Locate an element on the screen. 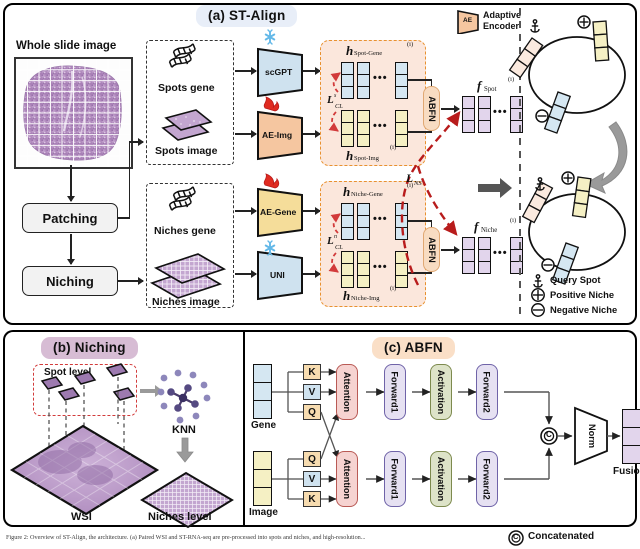 The image size is (640, 549). niches-level-label: Niches level is located at coordinates (180, 517).